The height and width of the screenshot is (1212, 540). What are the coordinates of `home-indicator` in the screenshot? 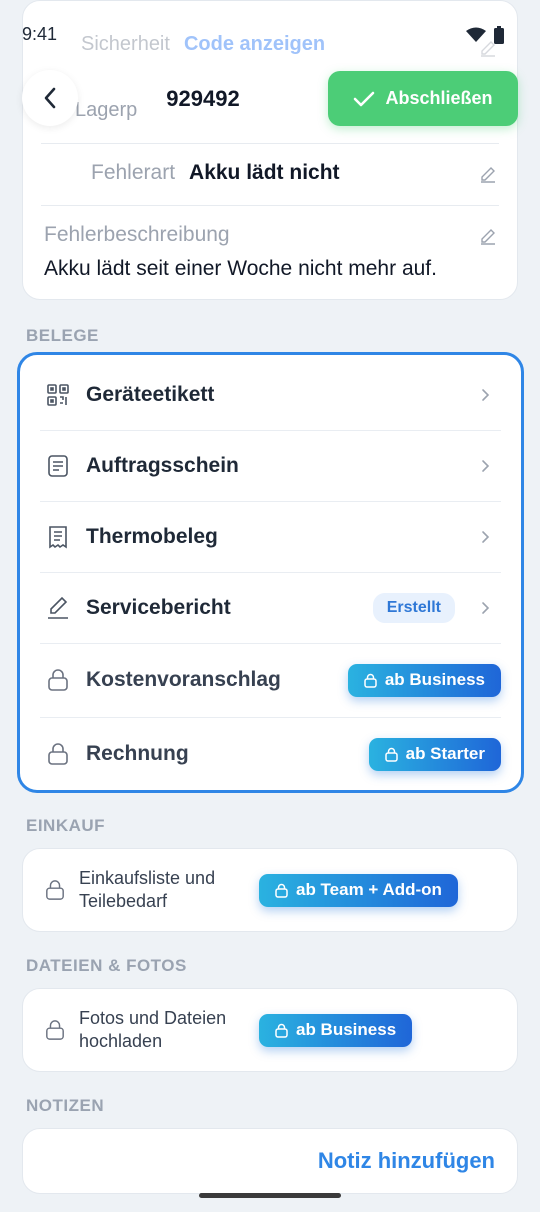 It's located at (270, 1195).